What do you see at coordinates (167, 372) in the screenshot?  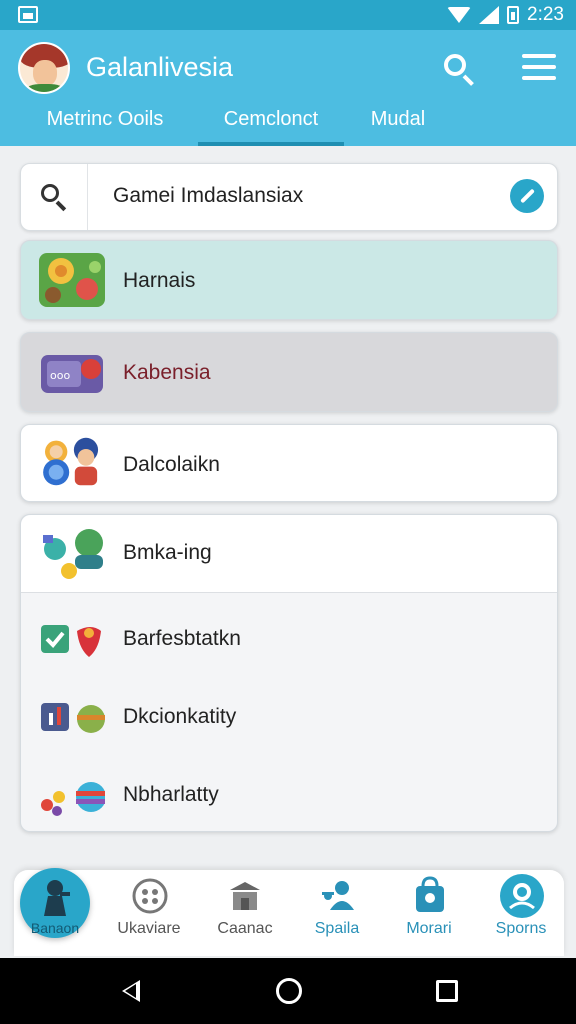 I see `card-label: Kabensia` at bounding box center [167, 372].